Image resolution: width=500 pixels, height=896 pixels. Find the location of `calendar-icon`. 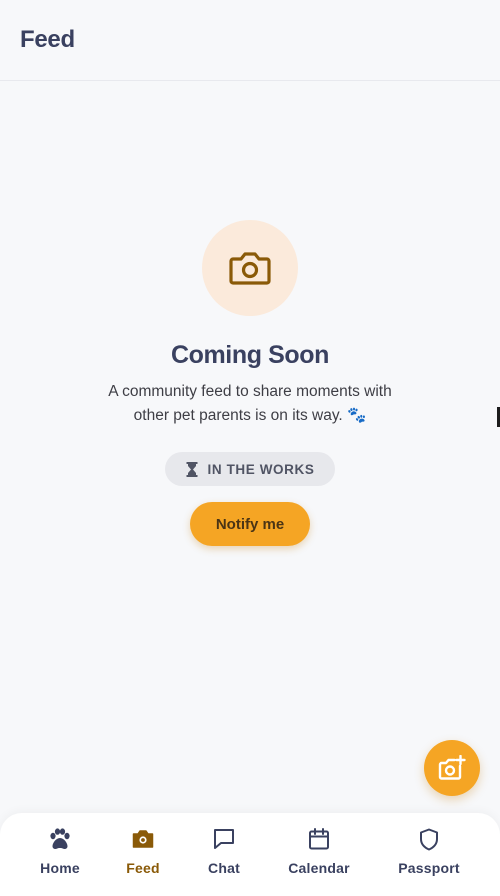

calendar-icon is located at coordinates (319, 839).